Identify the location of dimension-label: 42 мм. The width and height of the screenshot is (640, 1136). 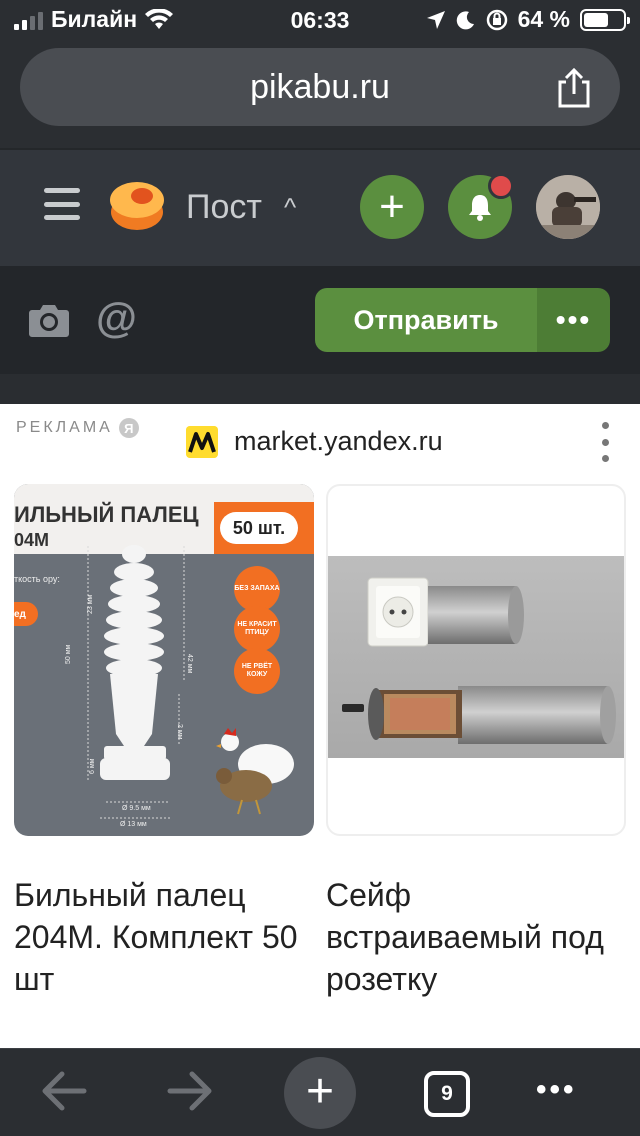
(189, 664).